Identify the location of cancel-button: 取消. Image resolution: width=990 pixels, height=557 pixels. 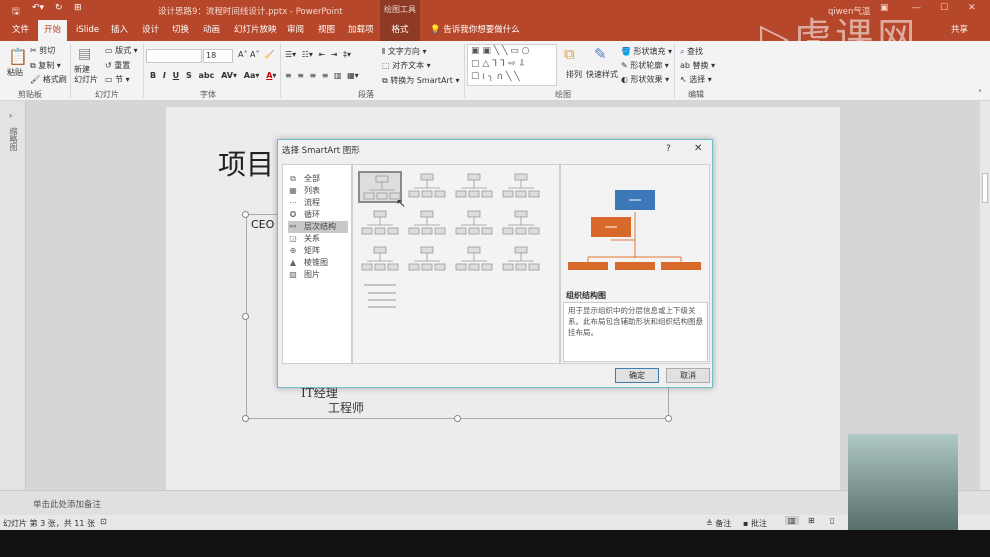
(688, 375).